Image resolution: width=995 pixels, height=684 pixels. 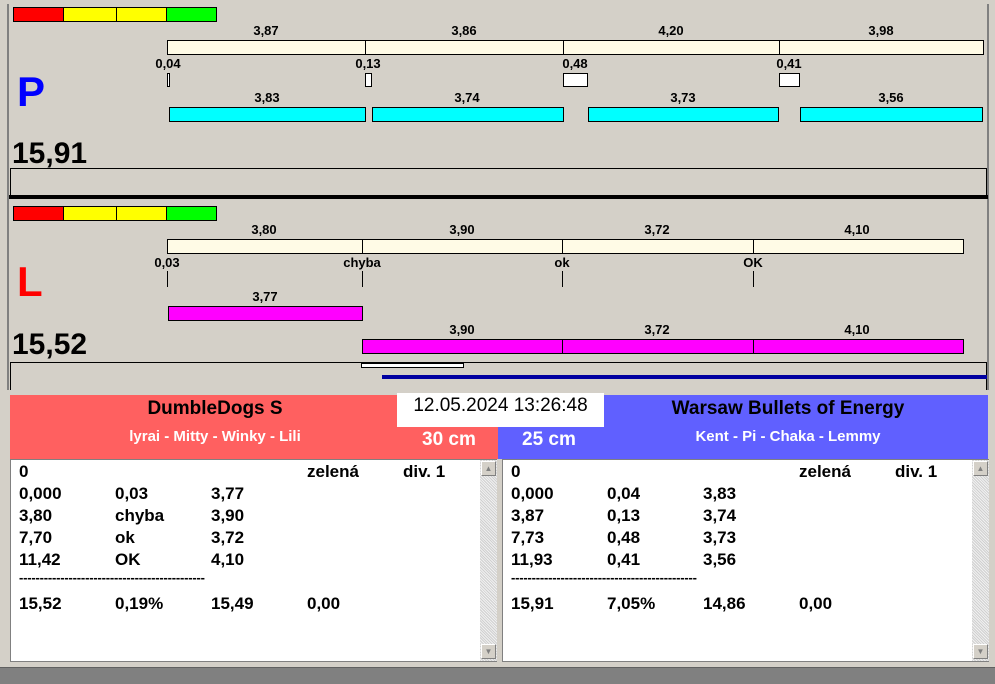 I want to click on datetime: 12.05.2024 13:26:48, so click(x=500, y=410).